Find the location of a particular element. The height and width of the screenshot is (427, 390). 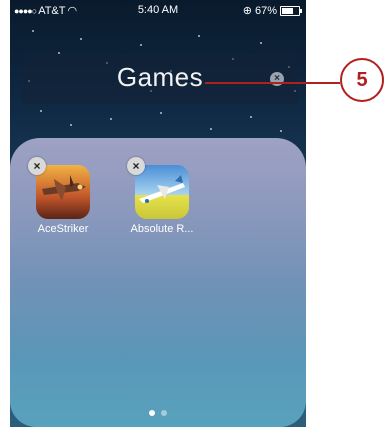

rotation-lock-icon: ⊕ is located at coordinates (247, 11).